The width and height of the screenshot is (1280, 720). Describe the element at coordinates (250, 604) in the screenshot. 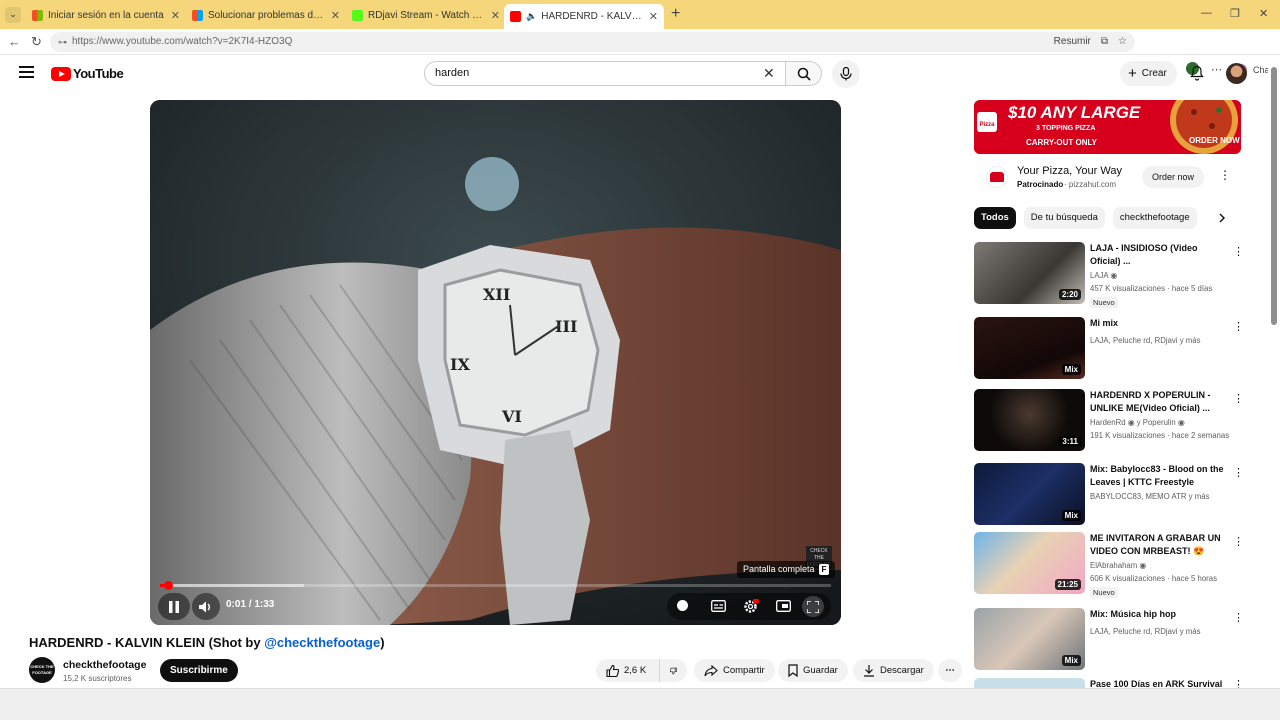

I see `time-display: 0:01 / 1:33` at that location.